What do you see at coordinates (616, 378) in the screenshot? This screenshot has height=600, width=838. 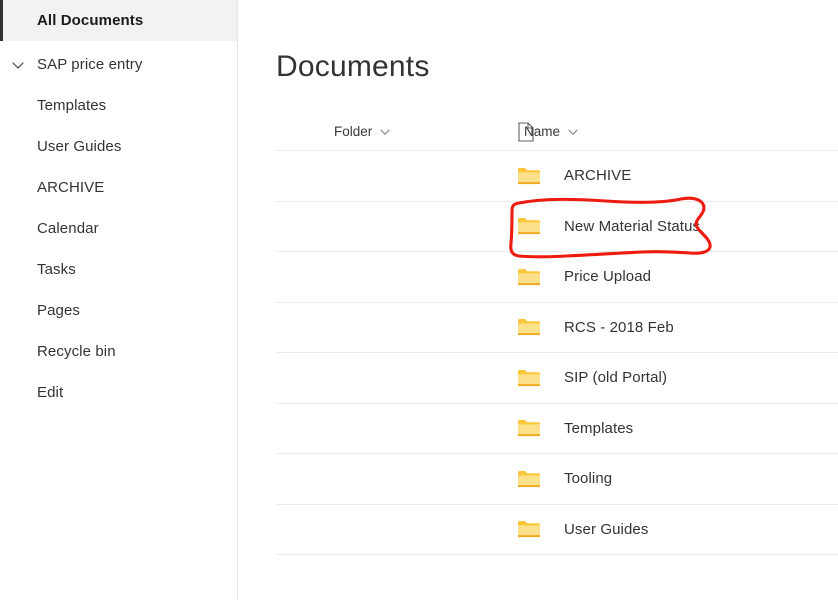 I see `row-name: SIP (old Portal)` at bounding box center [616, 378].